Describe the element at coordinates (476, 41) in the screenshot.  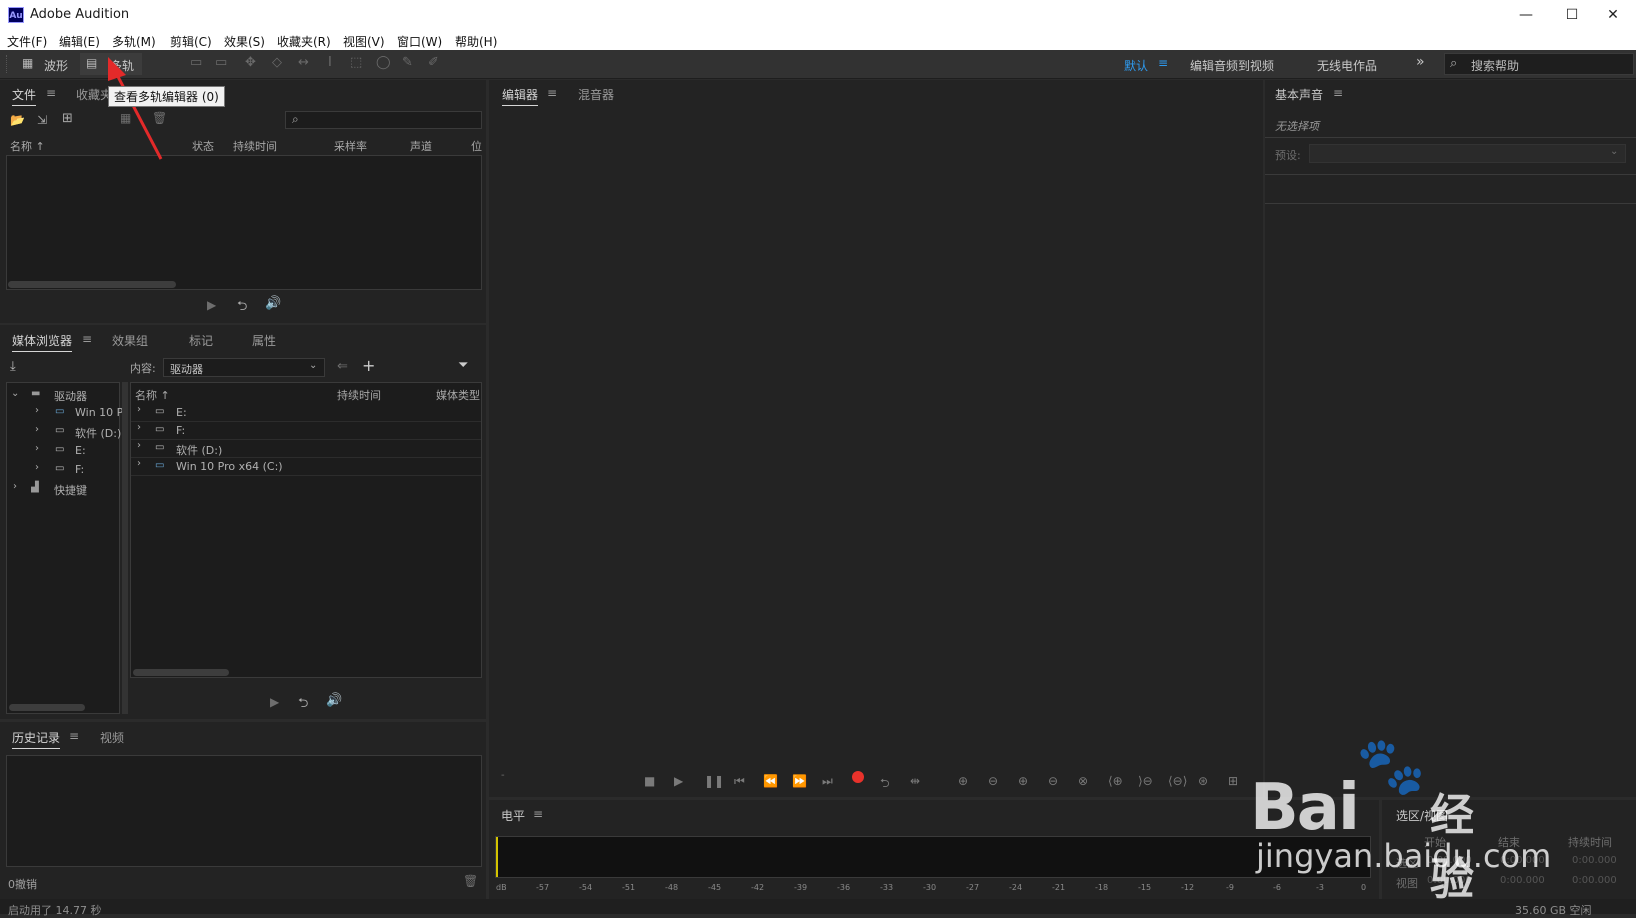
I see `menu-help: 帮助(H)` at that location.